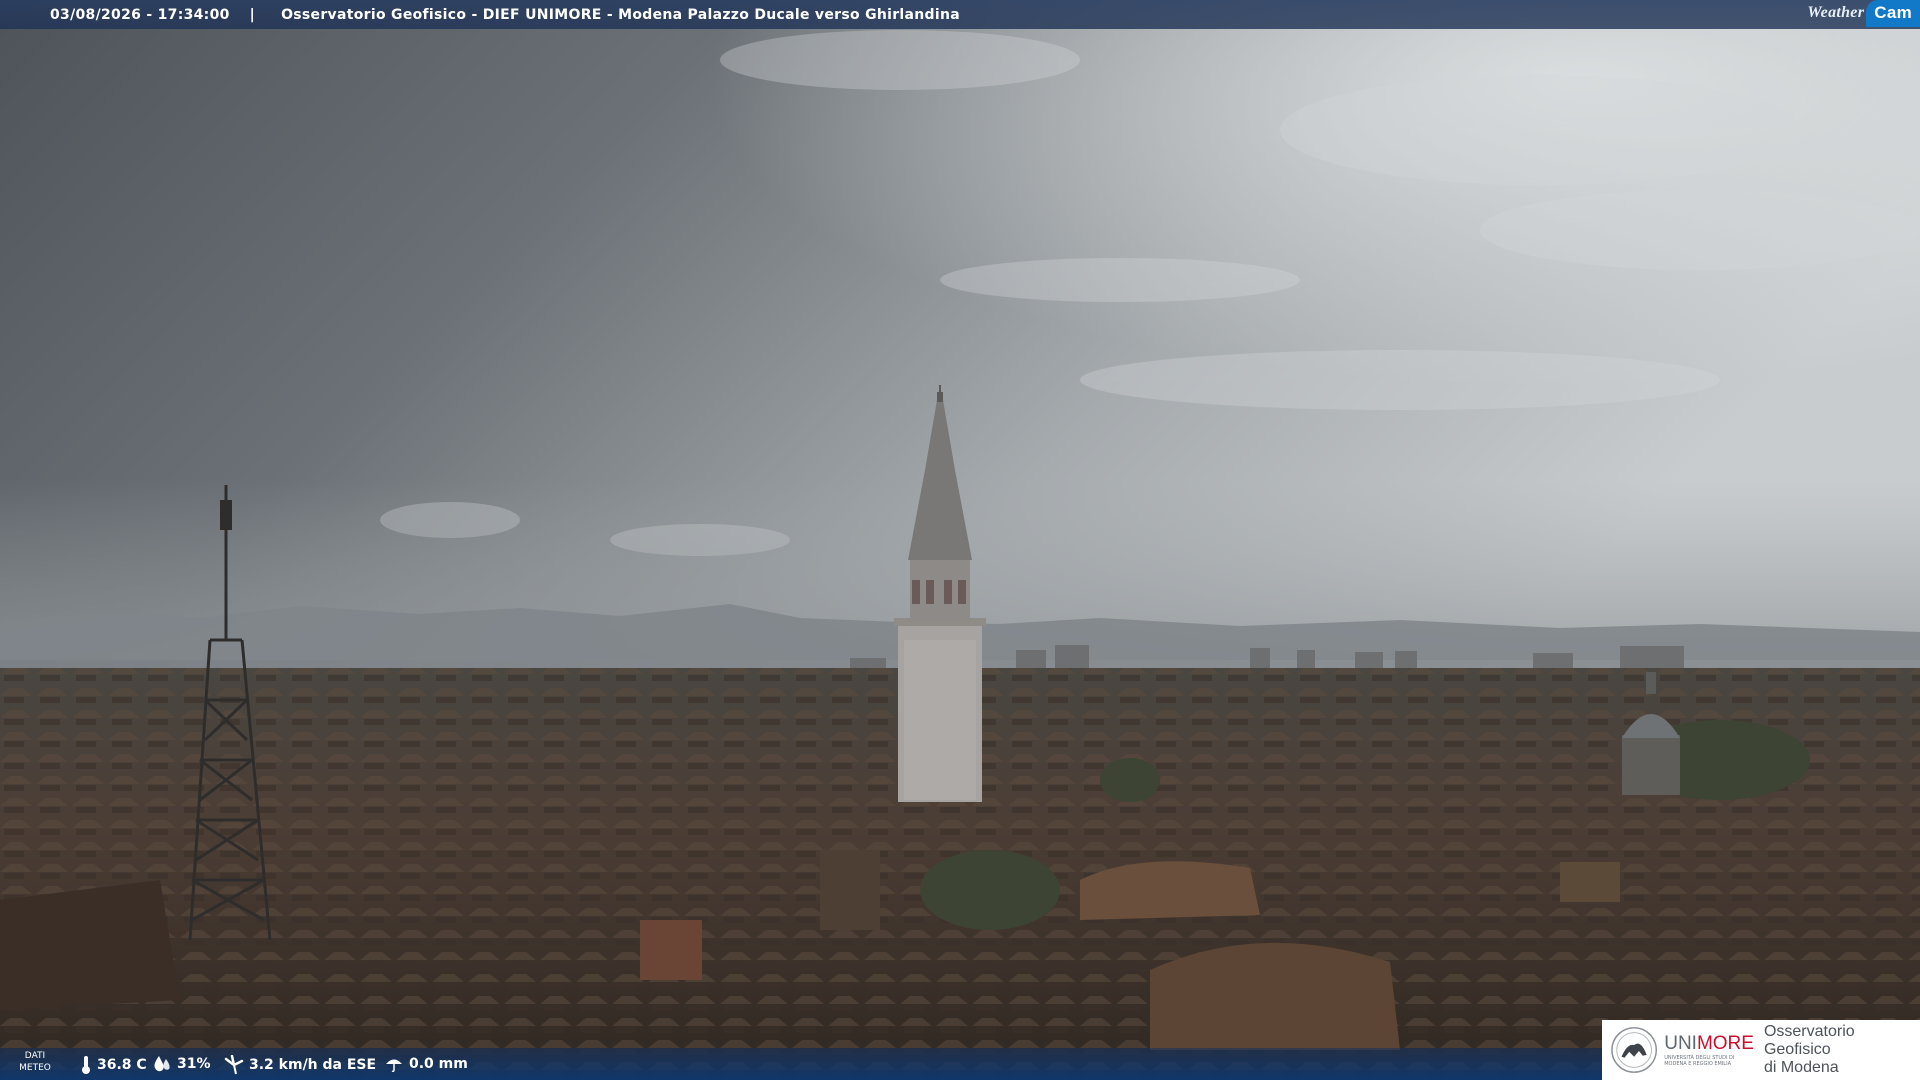  What do you see at coordinates (86, 1065) in the screenshot?
I see `thermometer-icon` at bounding box center [86, 1065].